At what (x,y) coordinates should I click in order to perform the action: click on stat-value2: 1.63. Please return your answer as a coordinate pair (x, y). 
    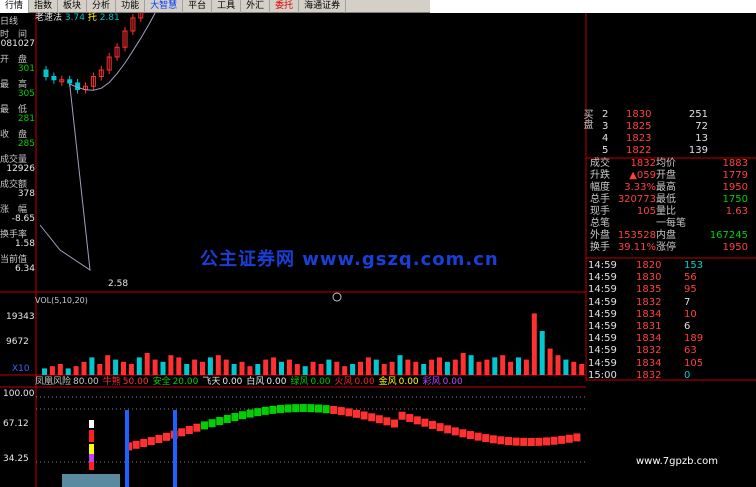
    Looking at the image, I should click on (736, 211).